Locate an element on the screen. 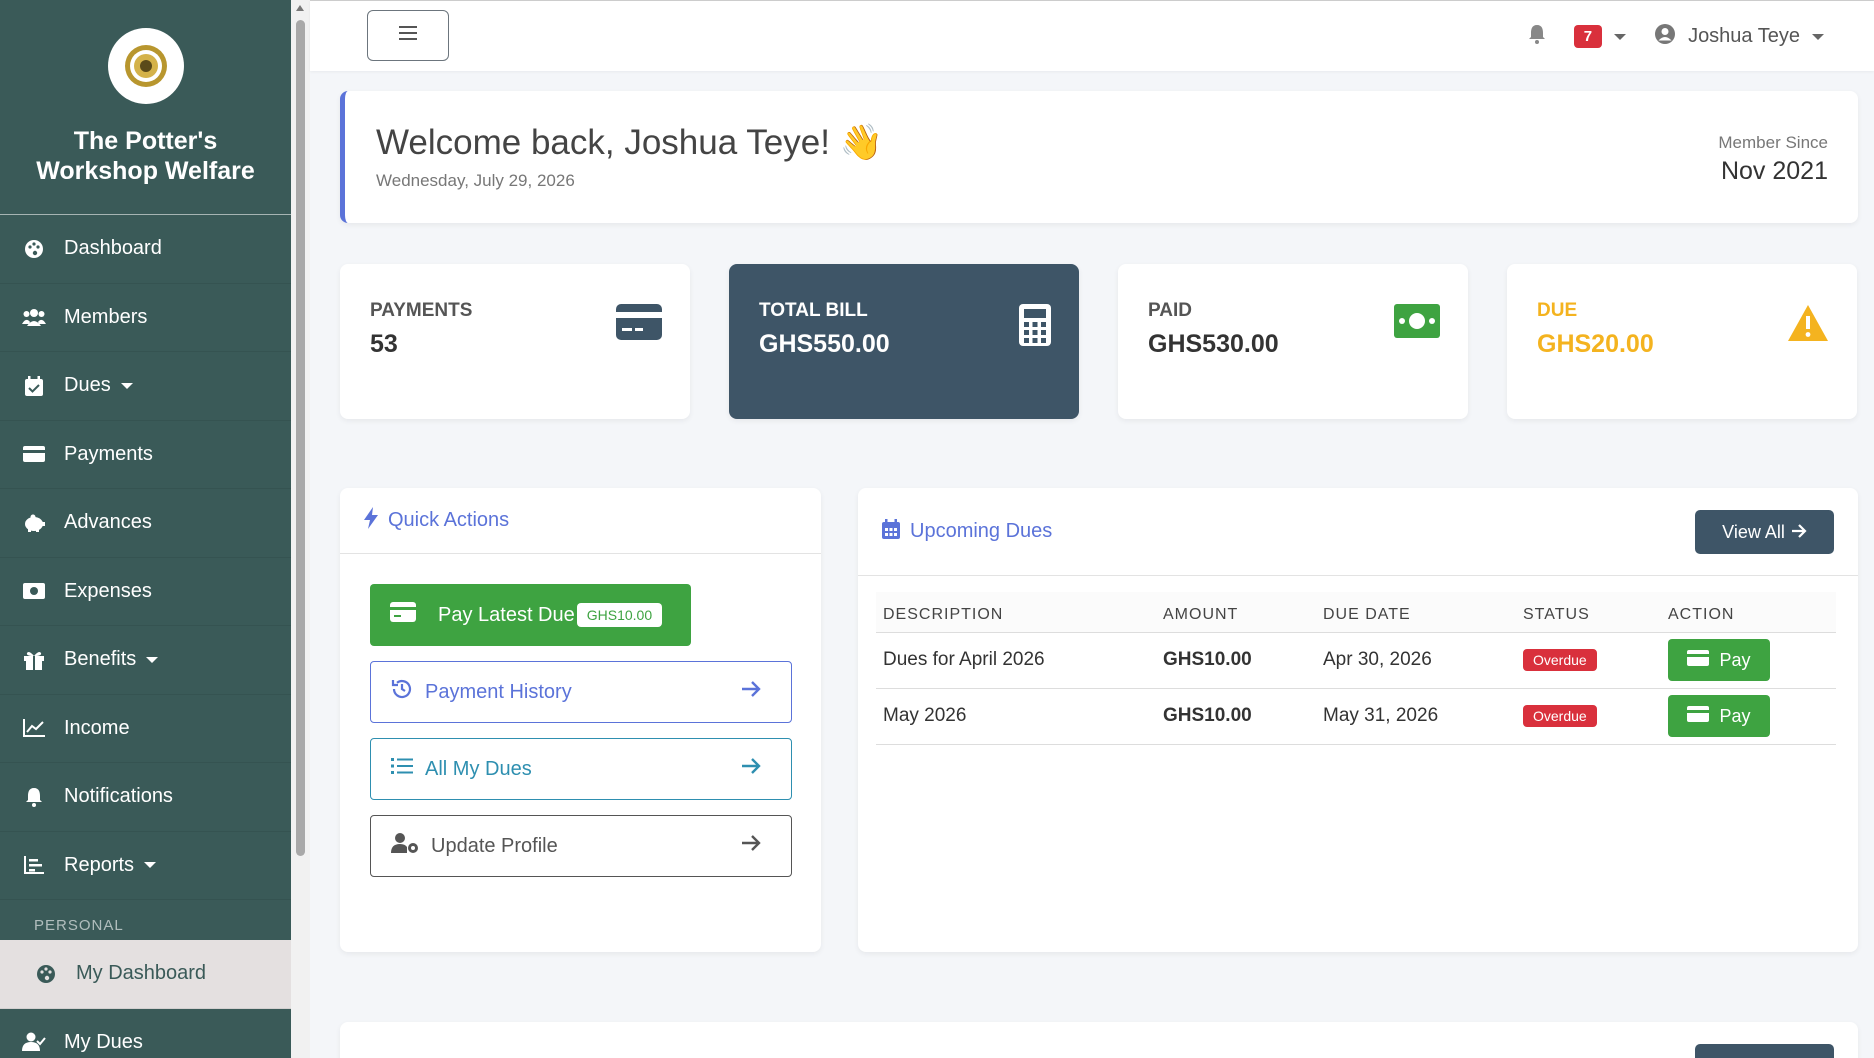 The width and height of the screenshot is (1874, 1058). sidebar-section-personal: PERSONAL is located at coordinates (79, 925).